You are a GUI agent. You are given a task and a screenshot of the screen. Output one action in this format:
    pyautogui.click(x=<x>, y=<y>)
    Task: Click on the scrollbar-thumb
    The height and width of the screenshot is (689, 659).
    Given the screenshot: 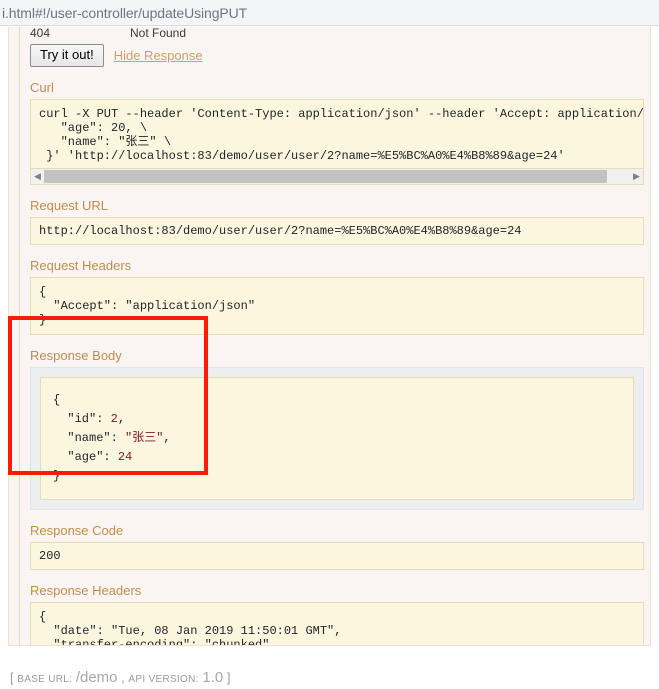 What is the action you would take?
    pyautogui.click(x=325, y=176)
    